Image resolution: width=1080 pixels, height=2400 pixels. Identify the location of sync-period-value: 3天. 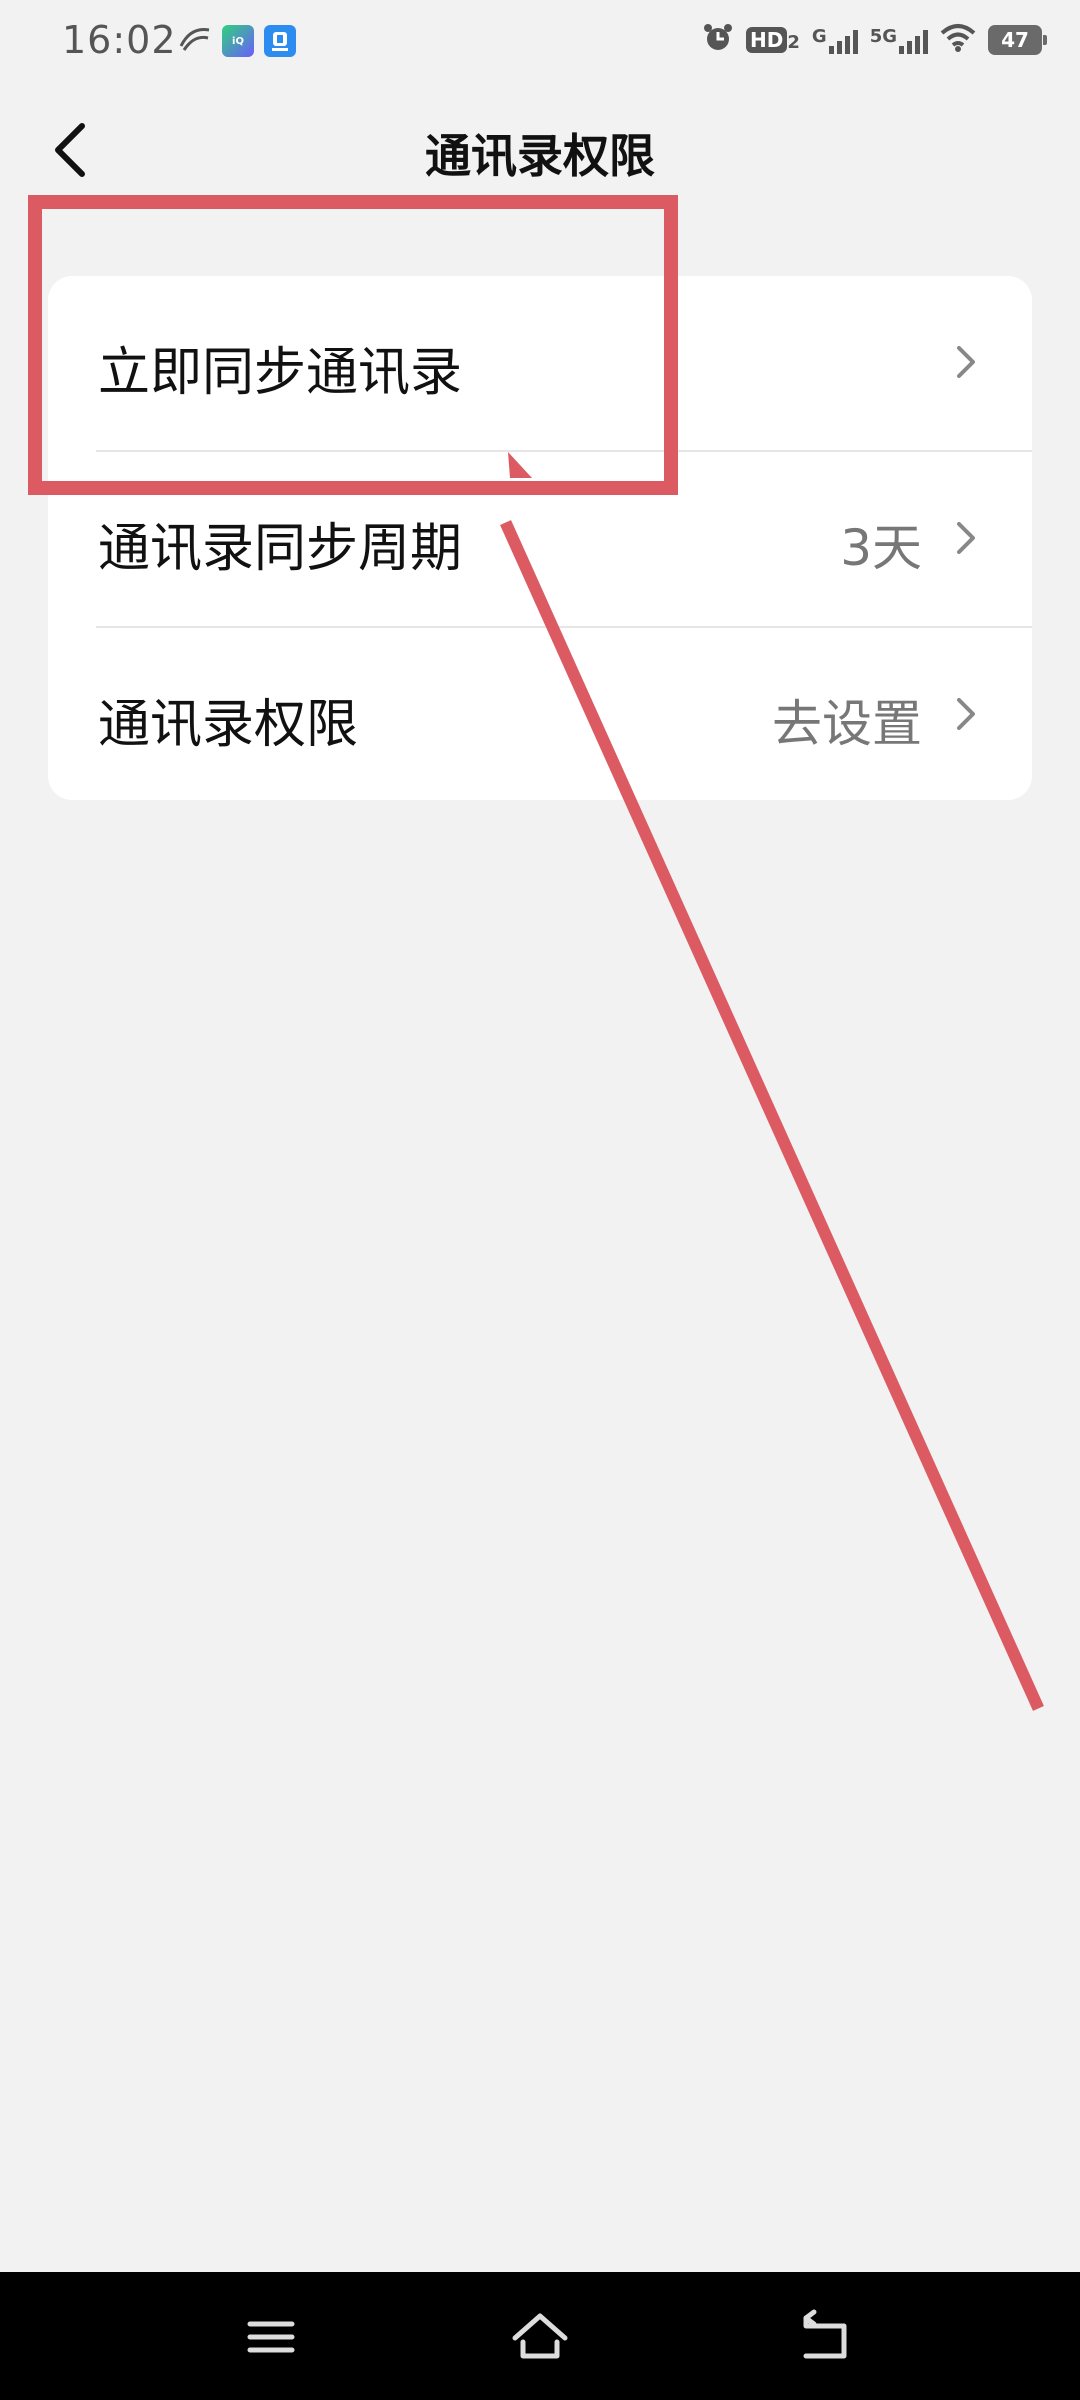
(881, 548).